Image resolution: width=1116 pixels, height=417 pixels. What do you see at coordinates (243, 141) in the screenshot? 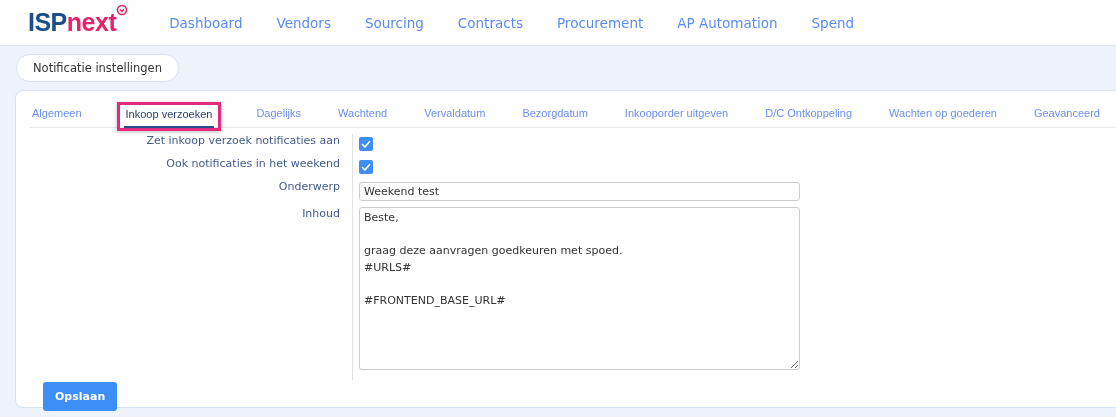
I see `field-label: Zet inkoop verzoek notificaties aan` at bounding box center [243, 141].